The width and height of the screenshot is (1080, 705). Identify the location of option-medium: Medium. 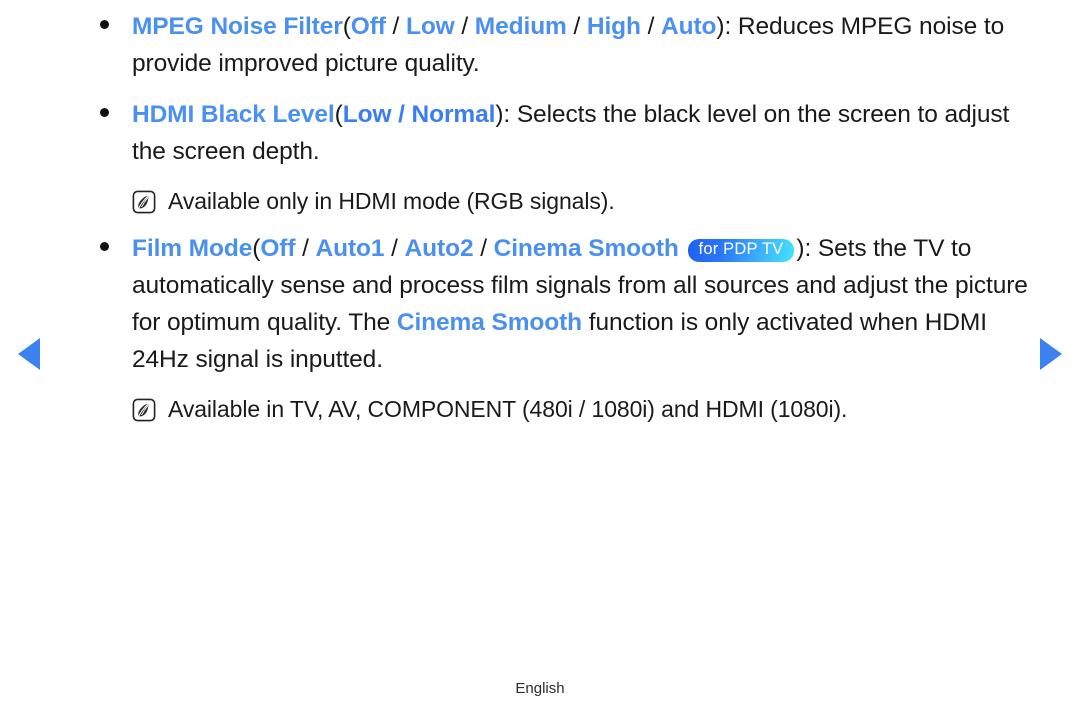
(520, 26).